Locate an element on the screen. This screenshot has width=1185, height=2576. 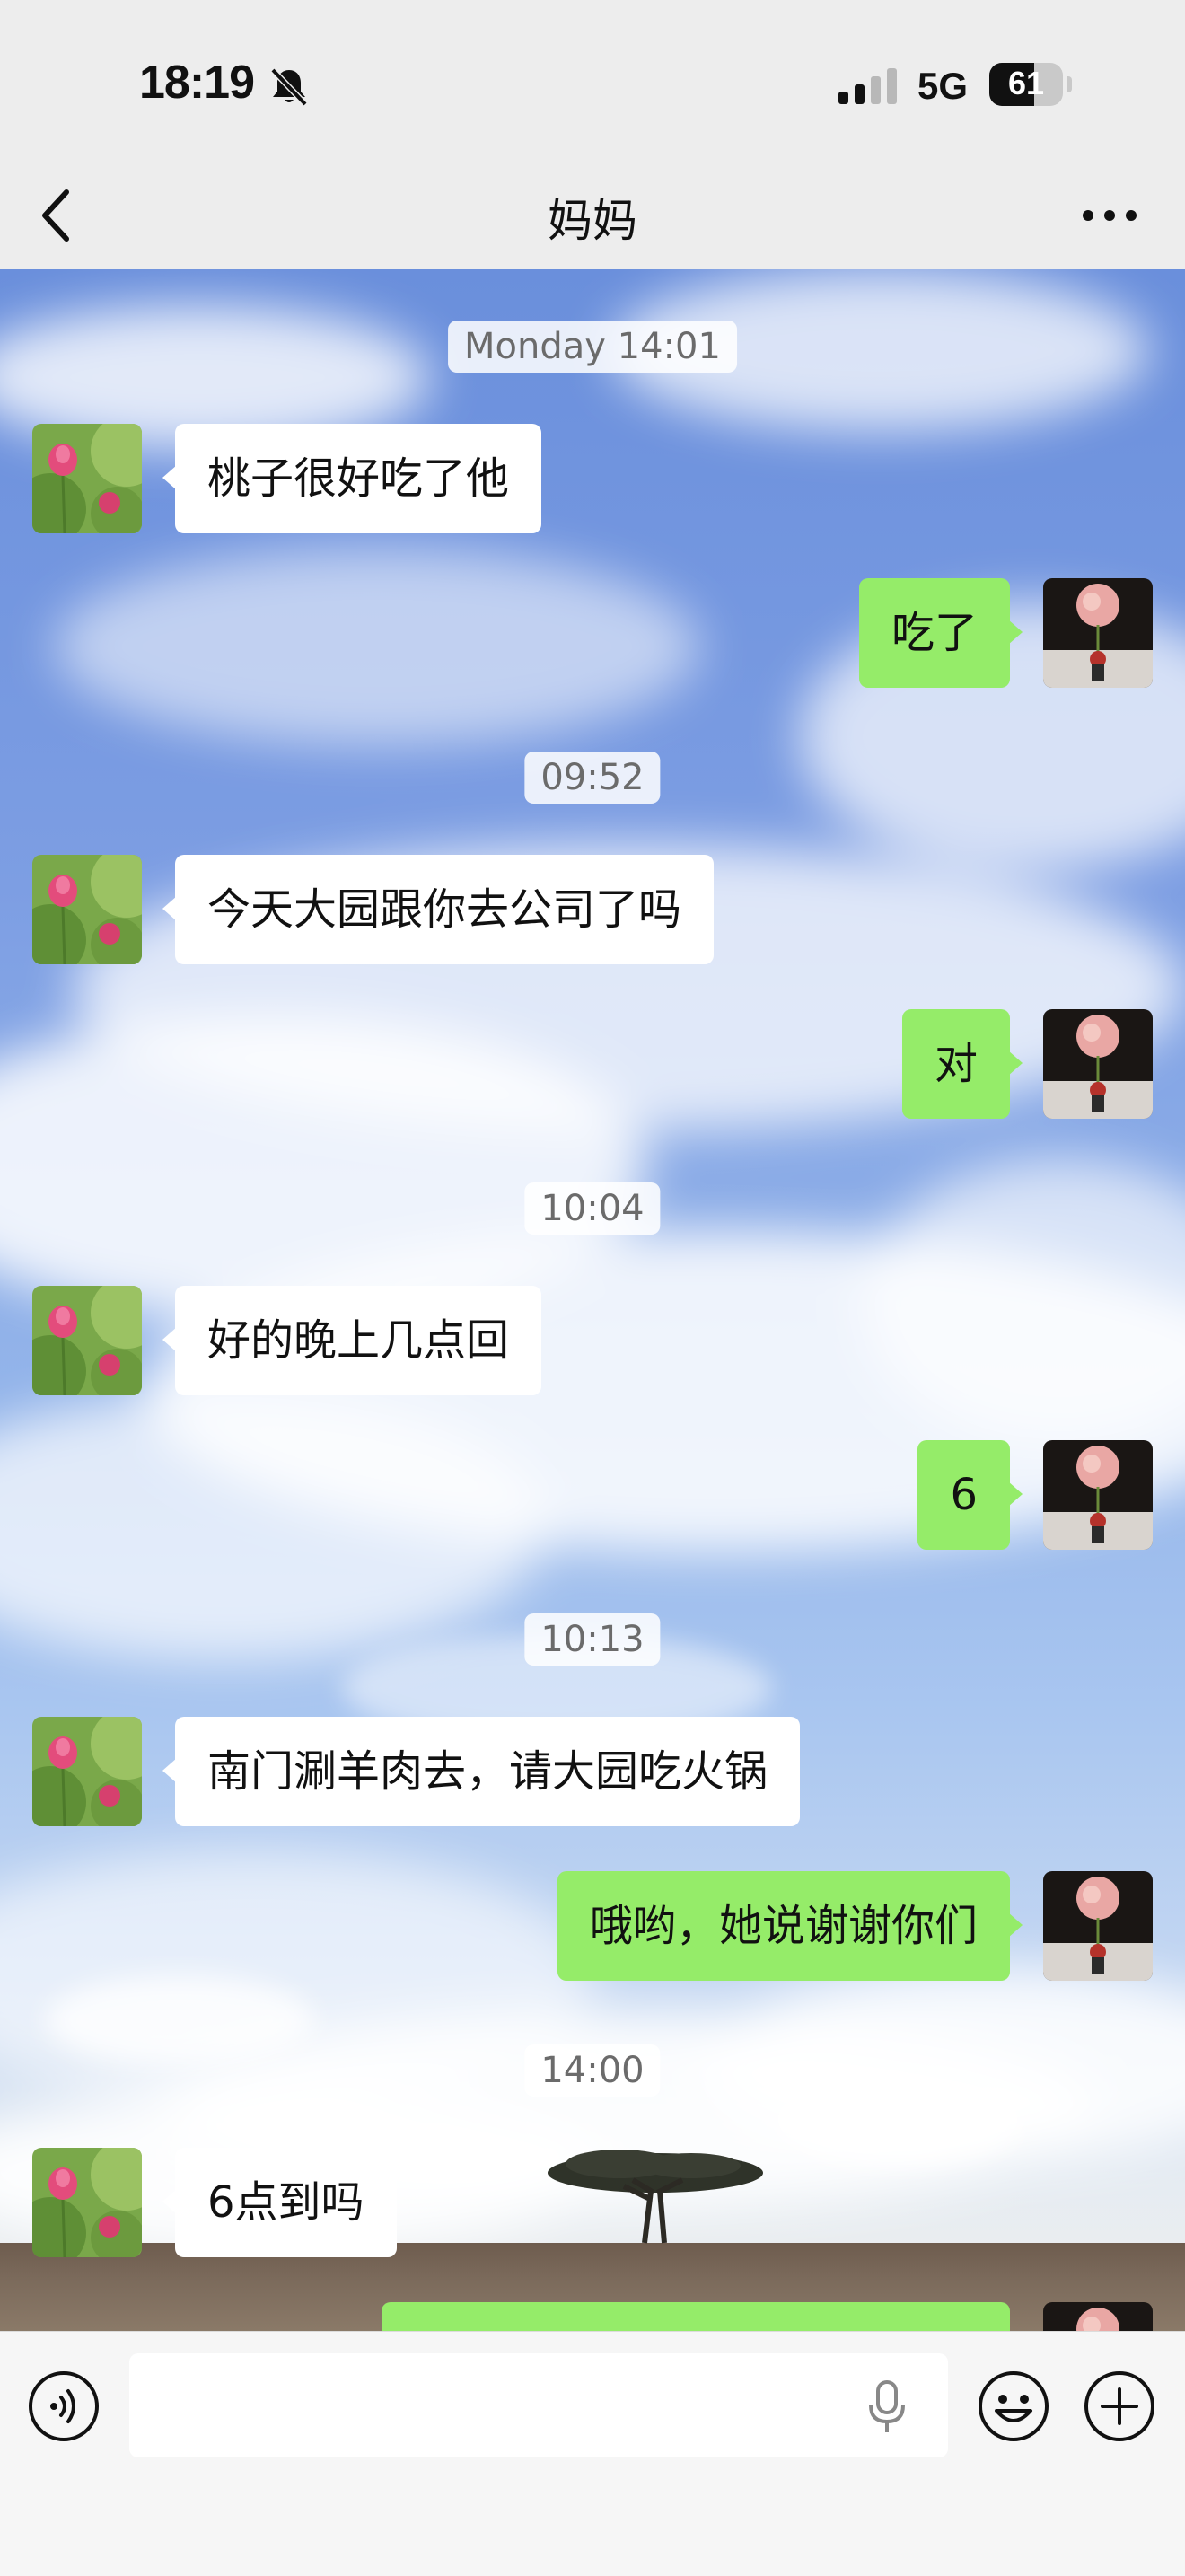
voice-button is located at coordinates (64, 2408).